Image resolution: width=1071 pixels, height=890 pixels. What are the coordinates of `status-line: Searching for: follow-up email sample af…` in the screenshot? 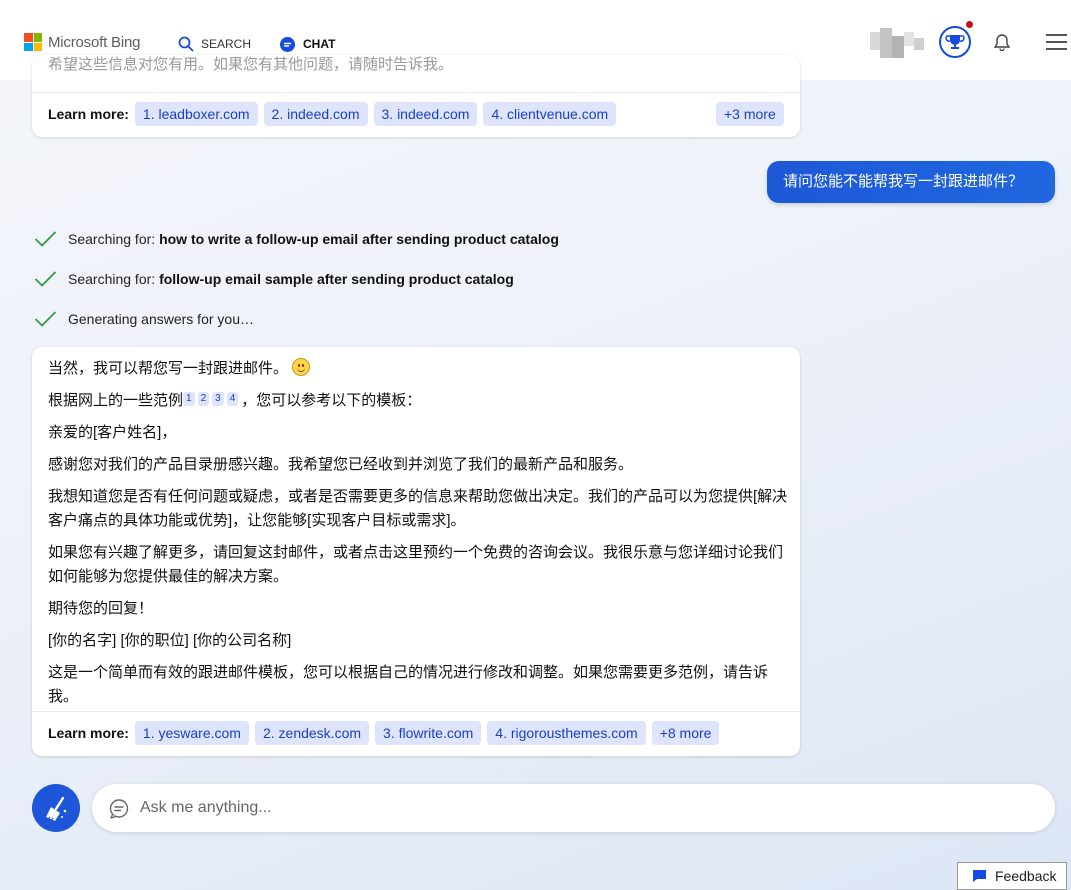 It's located at (274, 279).